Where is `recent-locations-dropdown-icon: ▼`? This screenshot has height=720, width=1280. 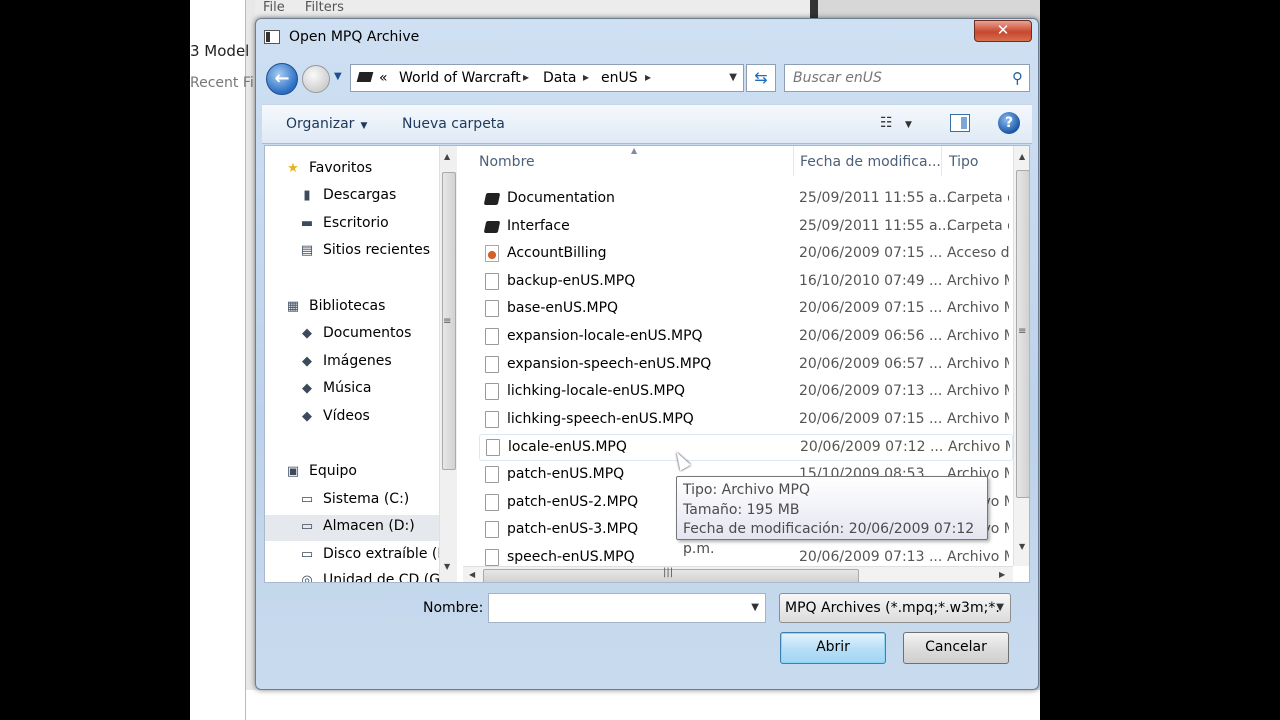 recent-locations-dropdown-icon: ▼ is located at coordinates (338, 76).